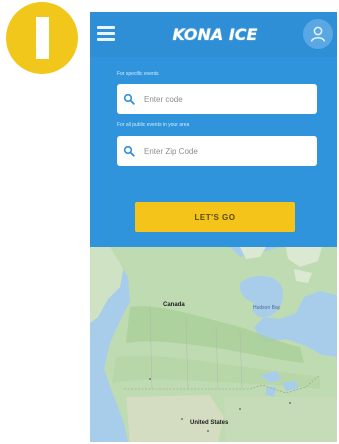 This screenshot has width=339, height=444. What do you see at coordinates (224, 151) in the screenshot?
I see `zip-code-input` at bounding box center [224, 151].